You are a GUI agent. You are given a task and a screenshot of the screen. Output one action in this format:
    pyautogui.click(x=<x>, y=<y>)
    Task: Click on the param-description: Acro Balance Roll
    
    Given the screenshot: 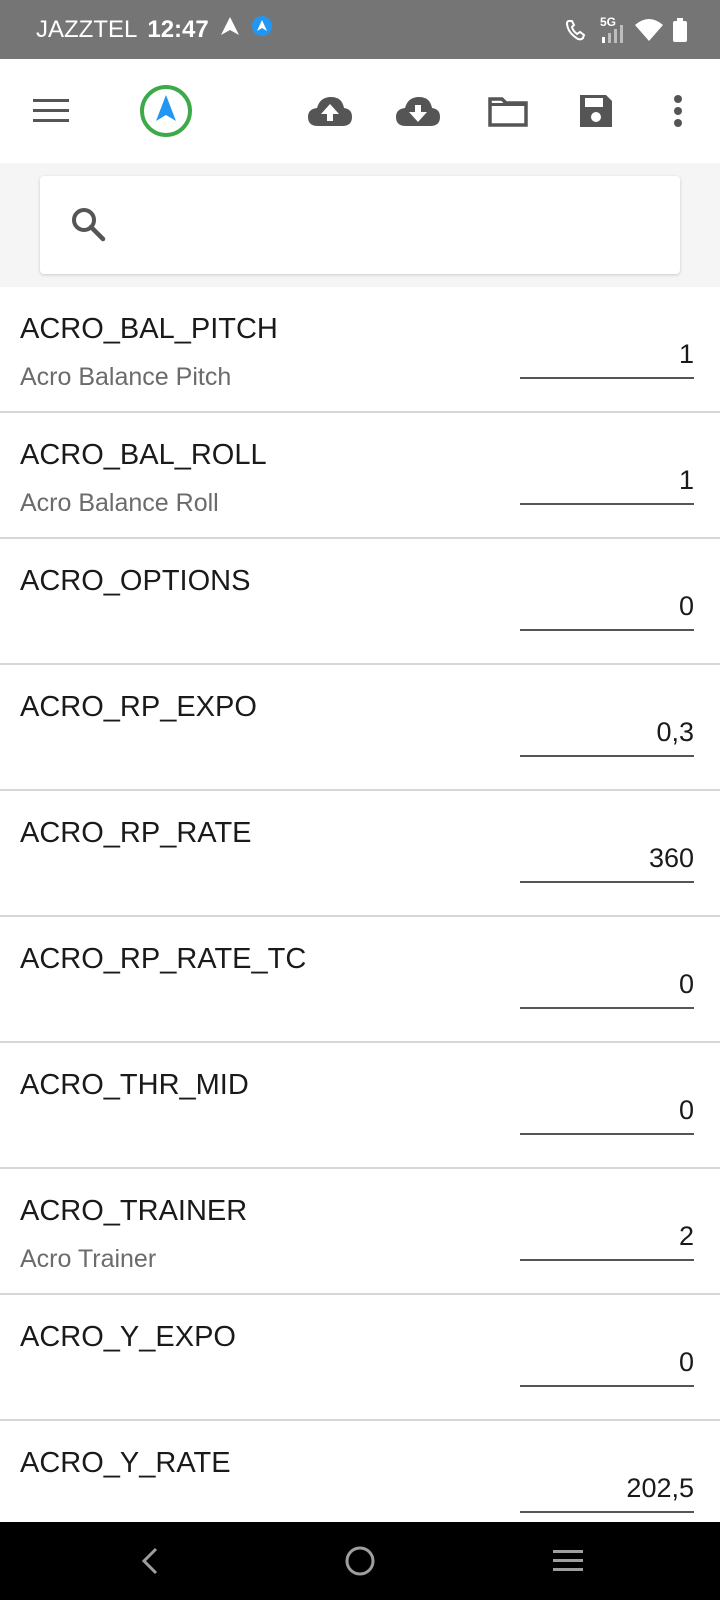 What is the action you would take?
    pyautogui.click(x=119, y=503)
    